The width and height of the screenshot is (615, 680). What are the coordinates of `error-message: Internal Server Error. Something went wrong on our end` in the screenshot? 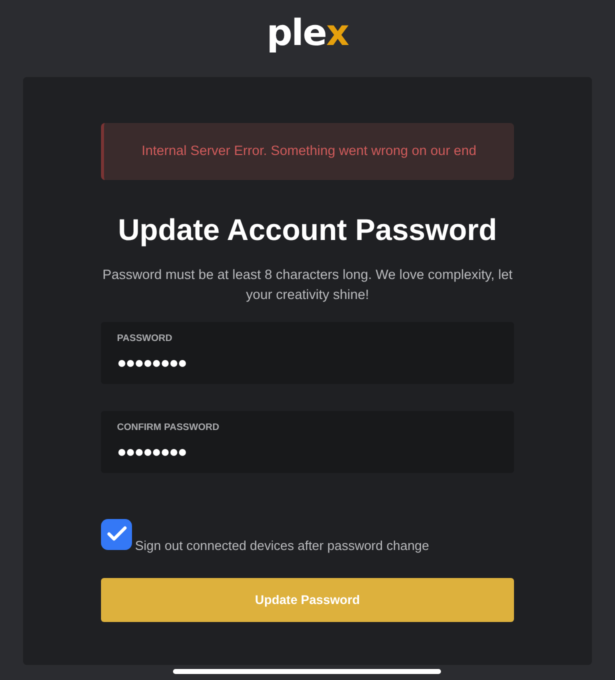 It's located at (309, 151).